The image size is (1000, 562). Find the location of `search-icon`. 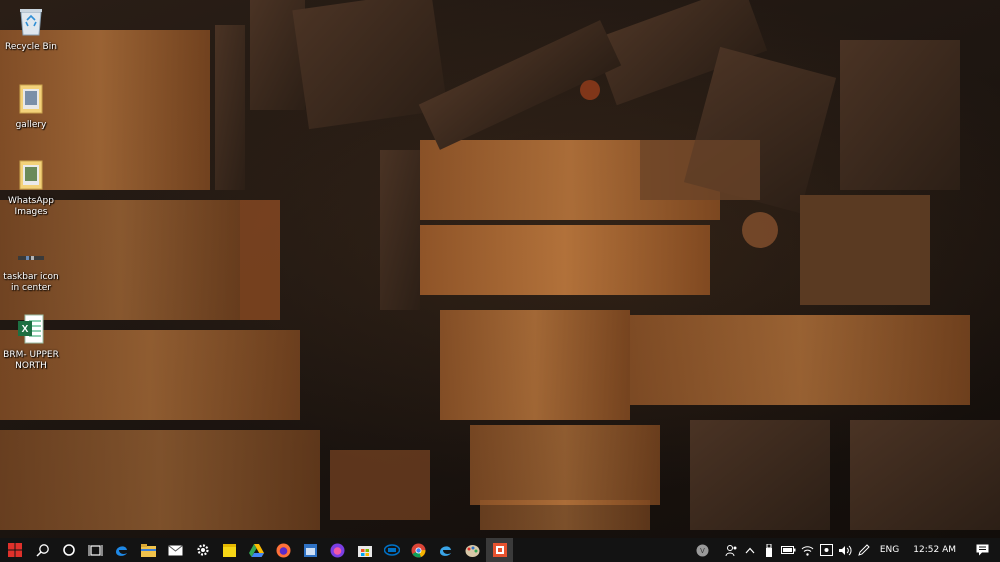

search-icon is located at coordinates (42, 550).